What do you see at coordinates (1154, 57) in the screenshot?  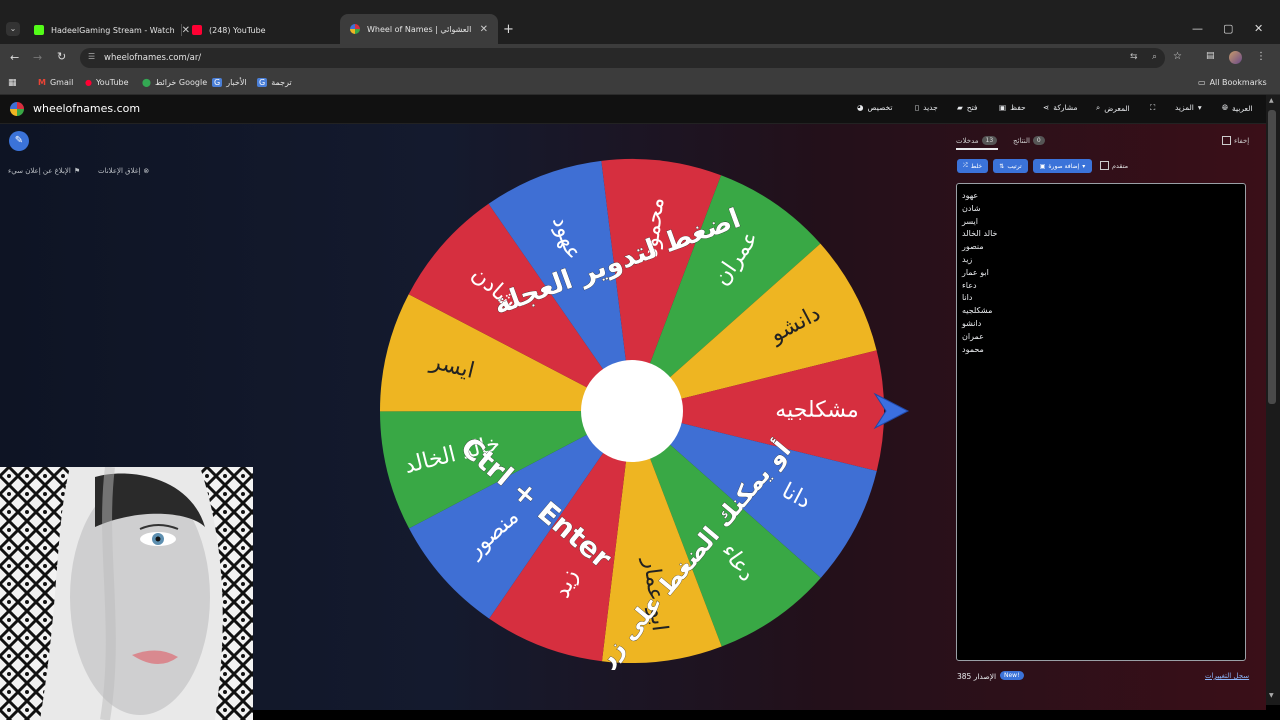 I see `zoom-icon: ⌕` at bounding box center [1154, 57].